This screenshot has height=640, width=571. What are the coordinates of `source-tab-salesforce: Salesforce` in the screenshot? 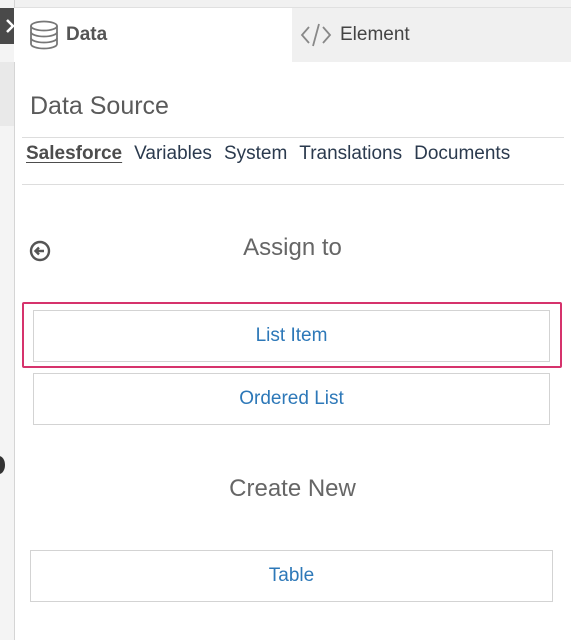 It's located at (74, 154).